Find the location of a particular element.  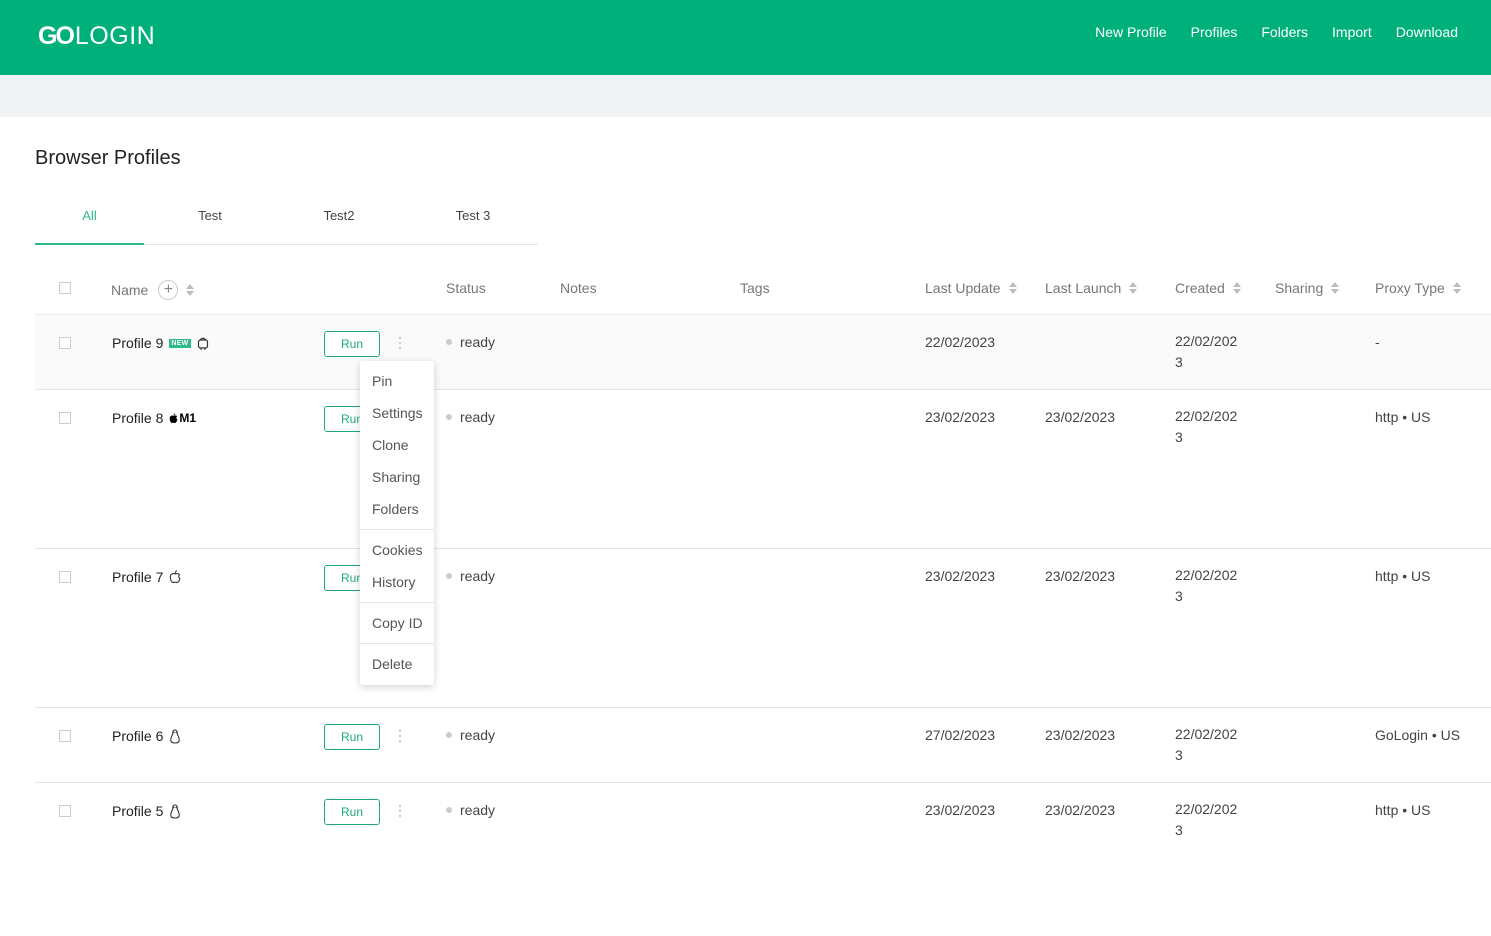

menu-item-copy-id: Copy ID is located at coordinates (397, 623).